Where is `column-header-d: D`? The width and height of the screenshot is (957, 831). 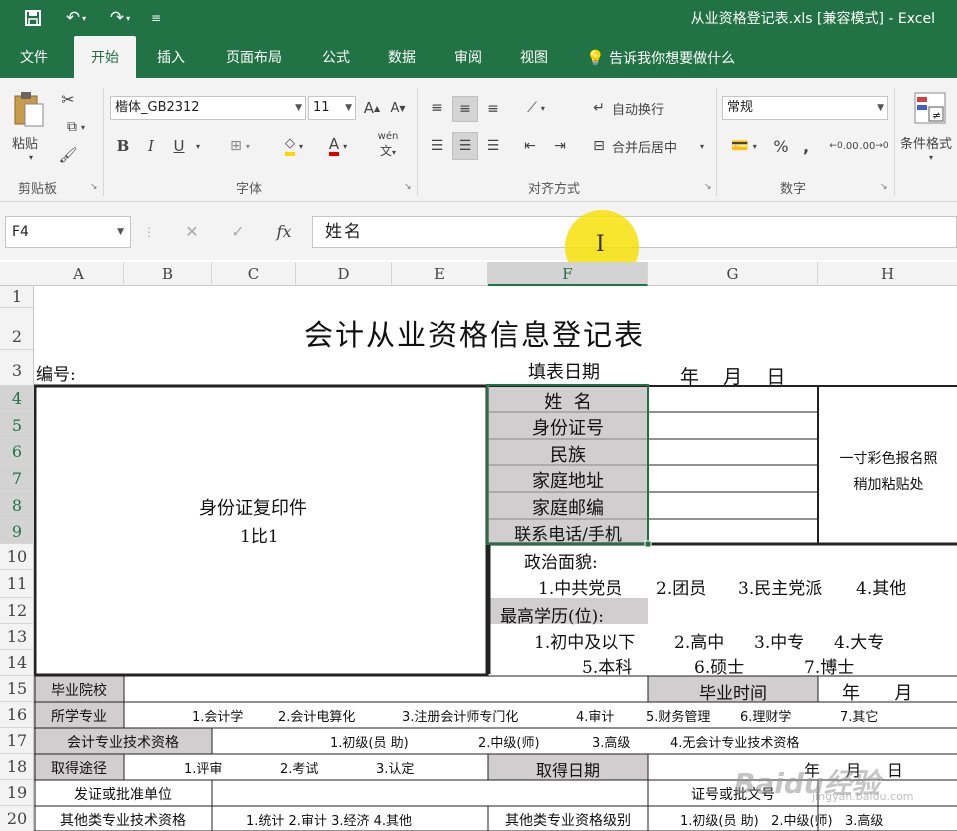
column-header-d: D is located at coordinates (344, 274).